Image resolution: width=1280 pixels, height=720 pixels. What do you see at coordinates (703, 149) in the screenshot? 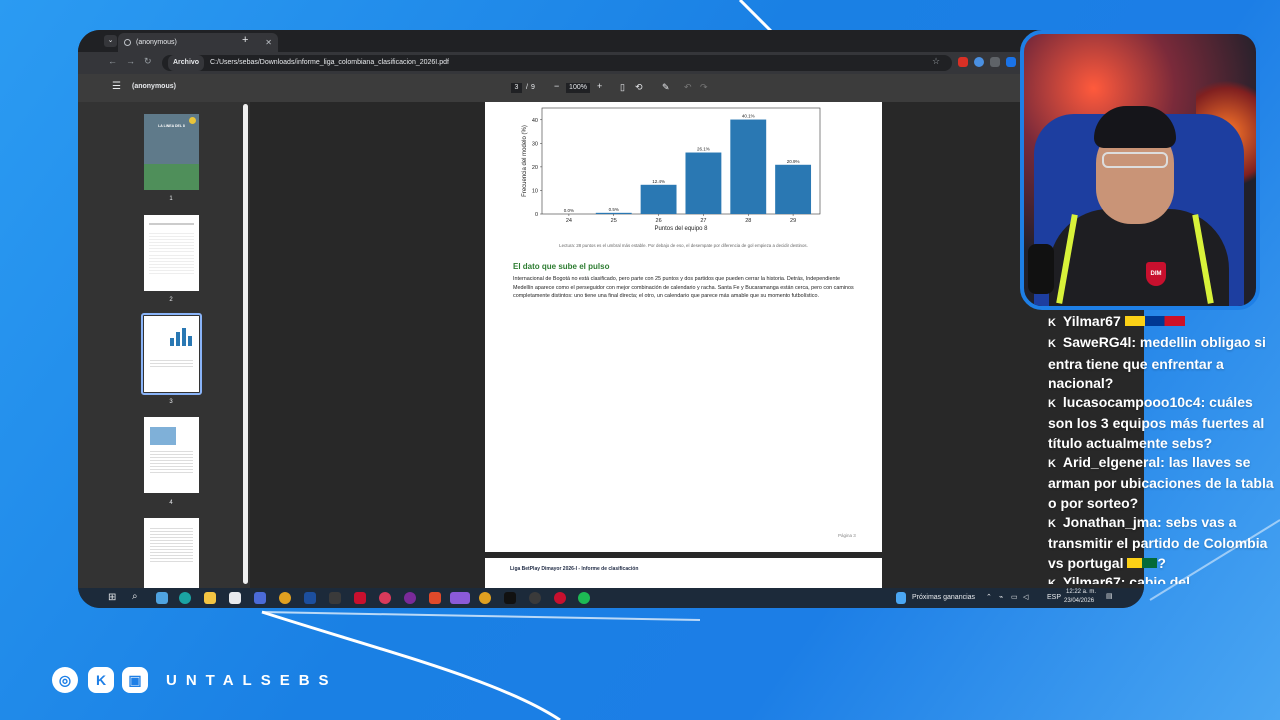
I see `bar-value-label: 26.1%` at bounding box center [703, 149].